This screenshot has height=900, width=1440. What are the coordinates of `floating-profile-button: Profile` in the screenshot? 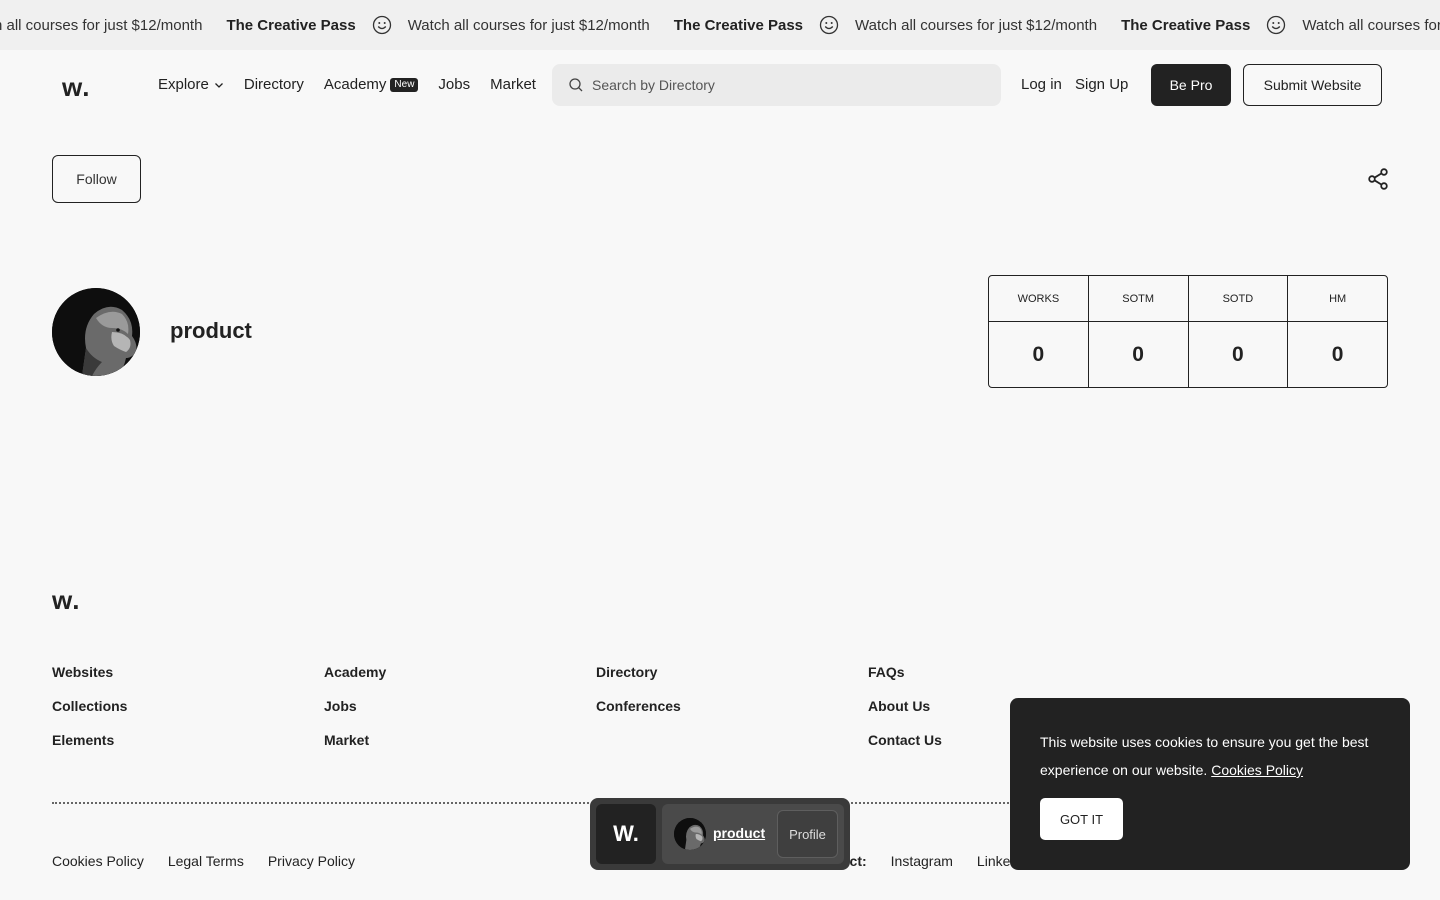 It's located at (807, 834).